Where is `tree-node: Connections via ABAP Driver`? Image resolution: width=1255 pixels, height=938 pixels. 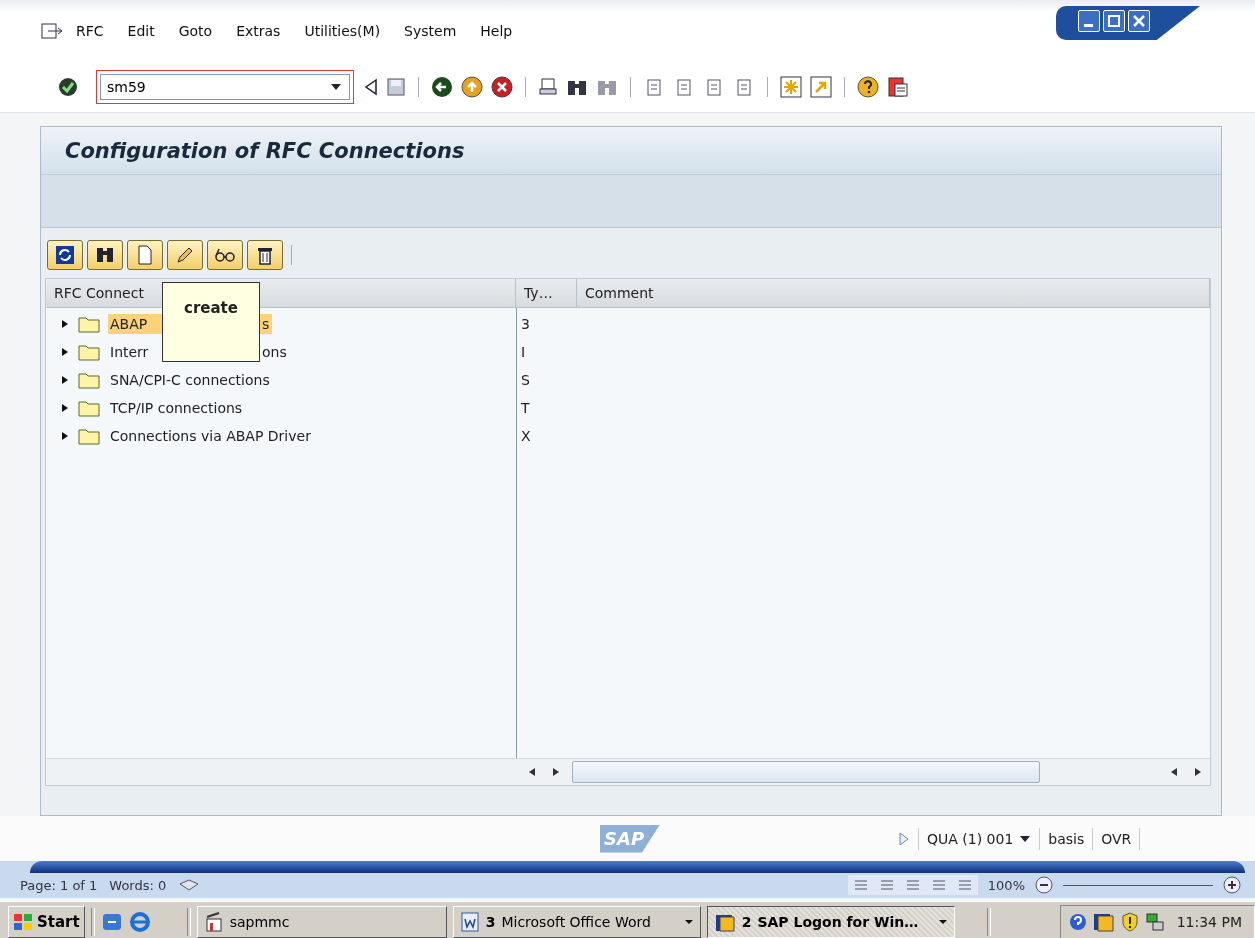
tree-node: Connections via ABAP Driver is located at coordinates (211, 436).